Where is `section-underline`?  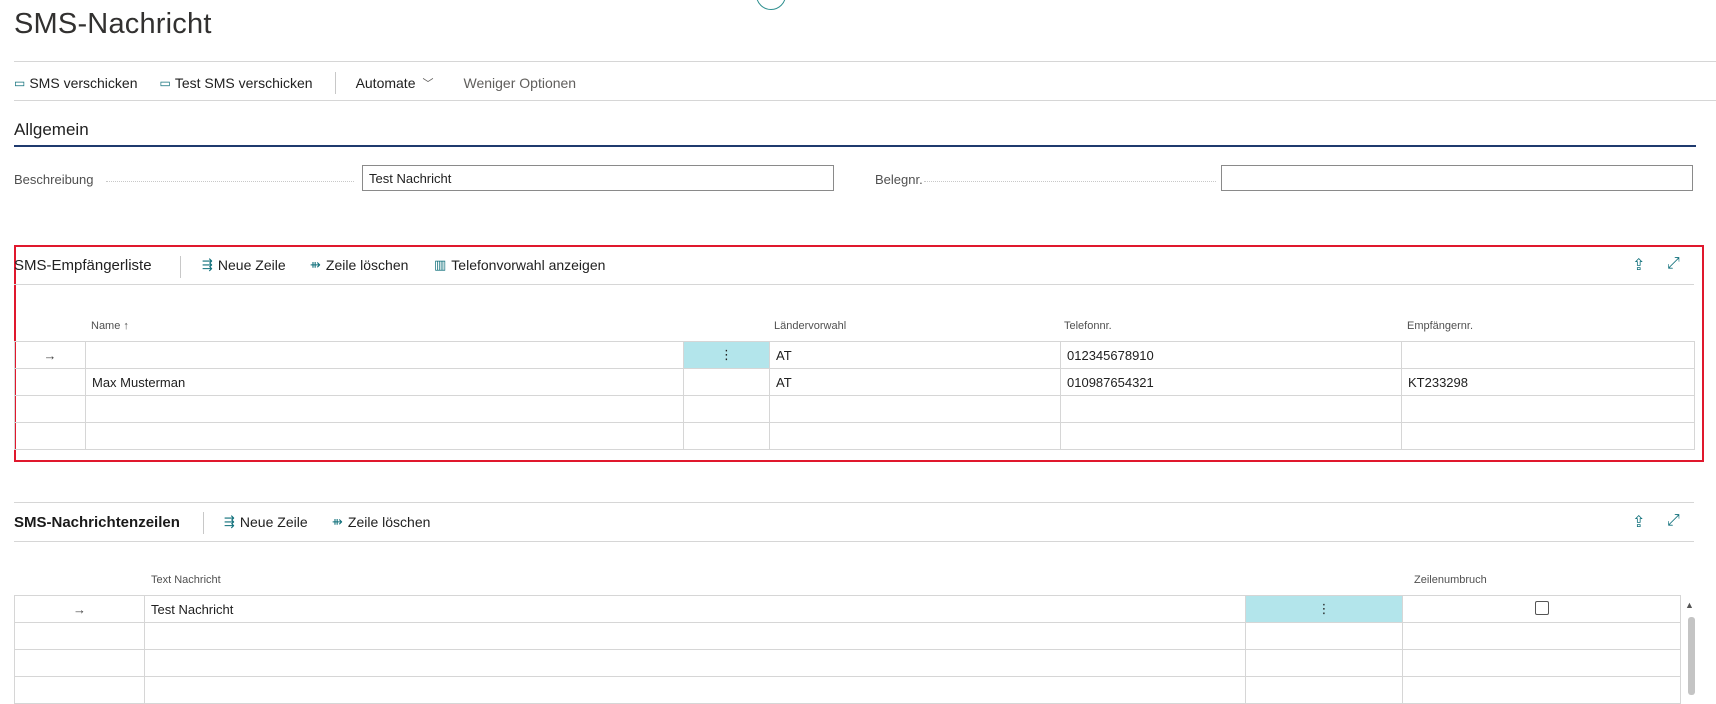 section-underline is located at coordinates (855, 146).